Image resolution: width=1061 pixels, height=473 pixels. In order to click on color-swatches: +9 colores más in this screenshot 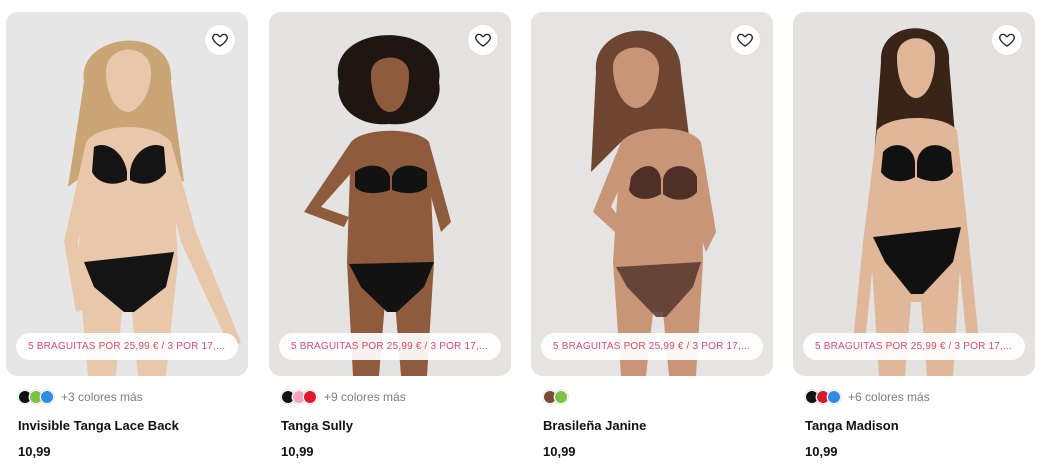, I will do `click(343, 397)`.